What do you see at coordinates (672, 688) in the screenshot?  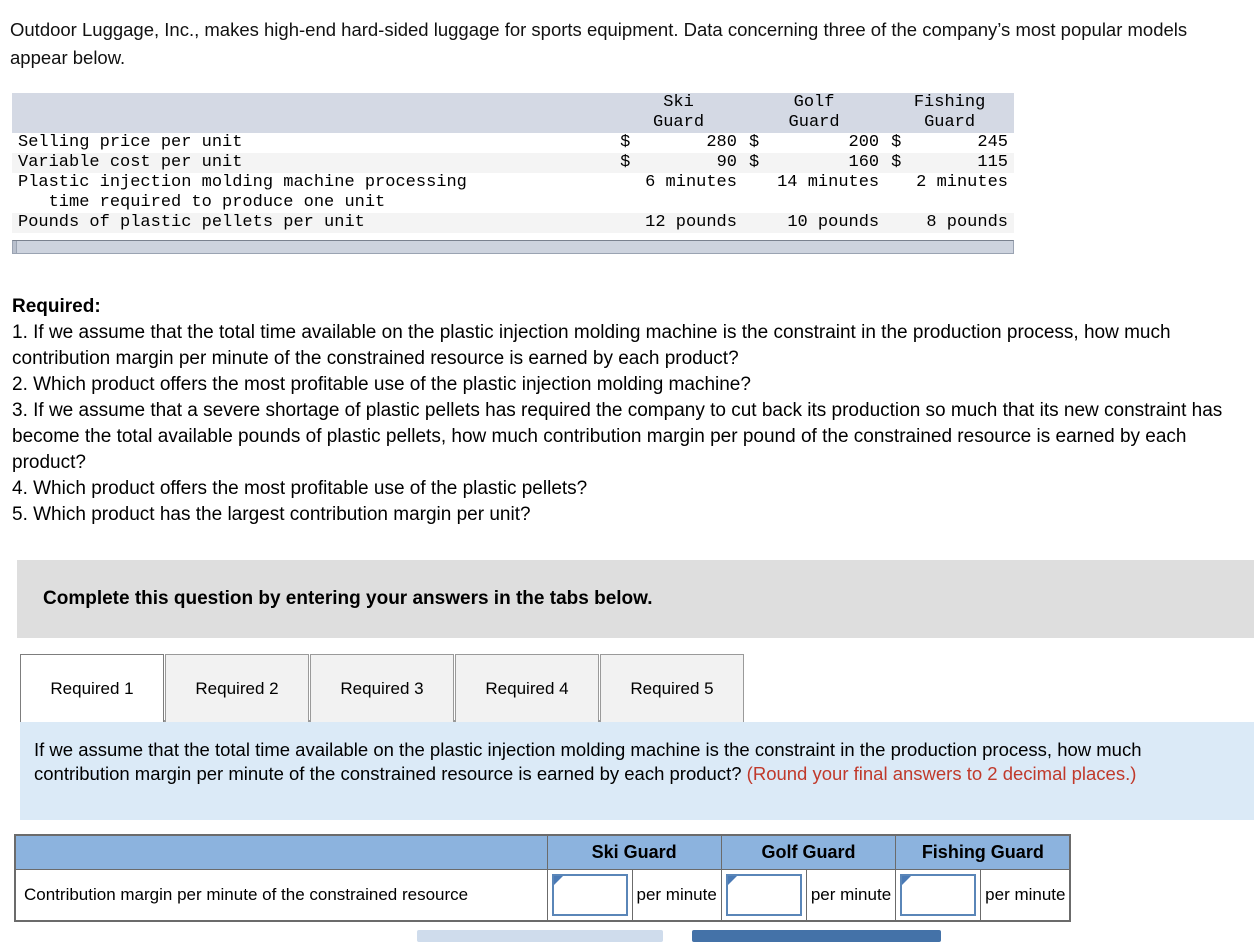 I see `tab-required-5: Required 5` at bounding box center [672, 688].